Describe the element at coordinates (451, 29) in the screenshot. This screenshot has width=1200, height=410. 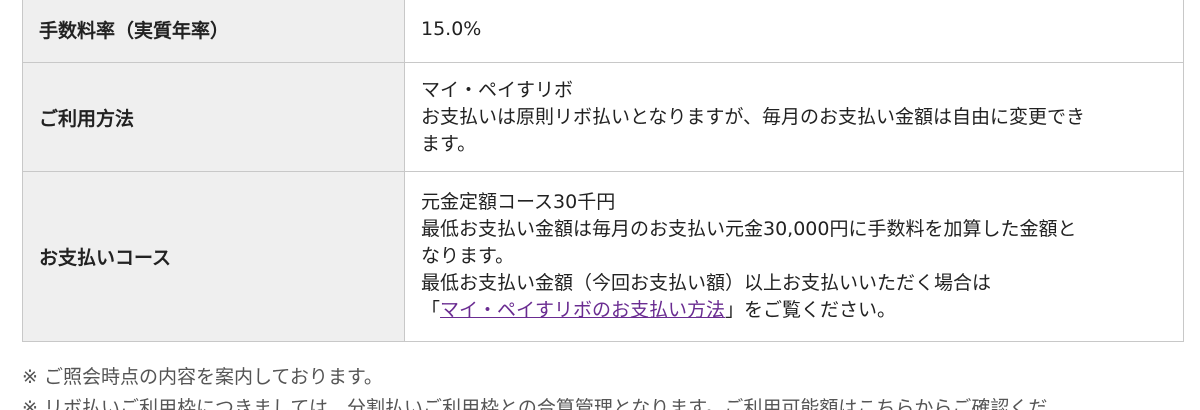
I see `fee-rate-value: 15.0%` at that location.